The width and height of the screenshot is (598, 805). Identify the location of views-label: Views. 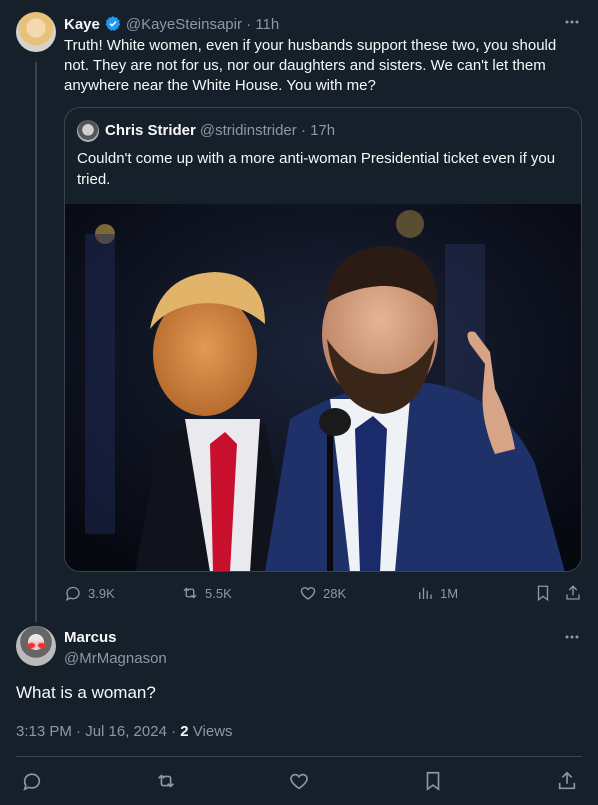
(212, 731).